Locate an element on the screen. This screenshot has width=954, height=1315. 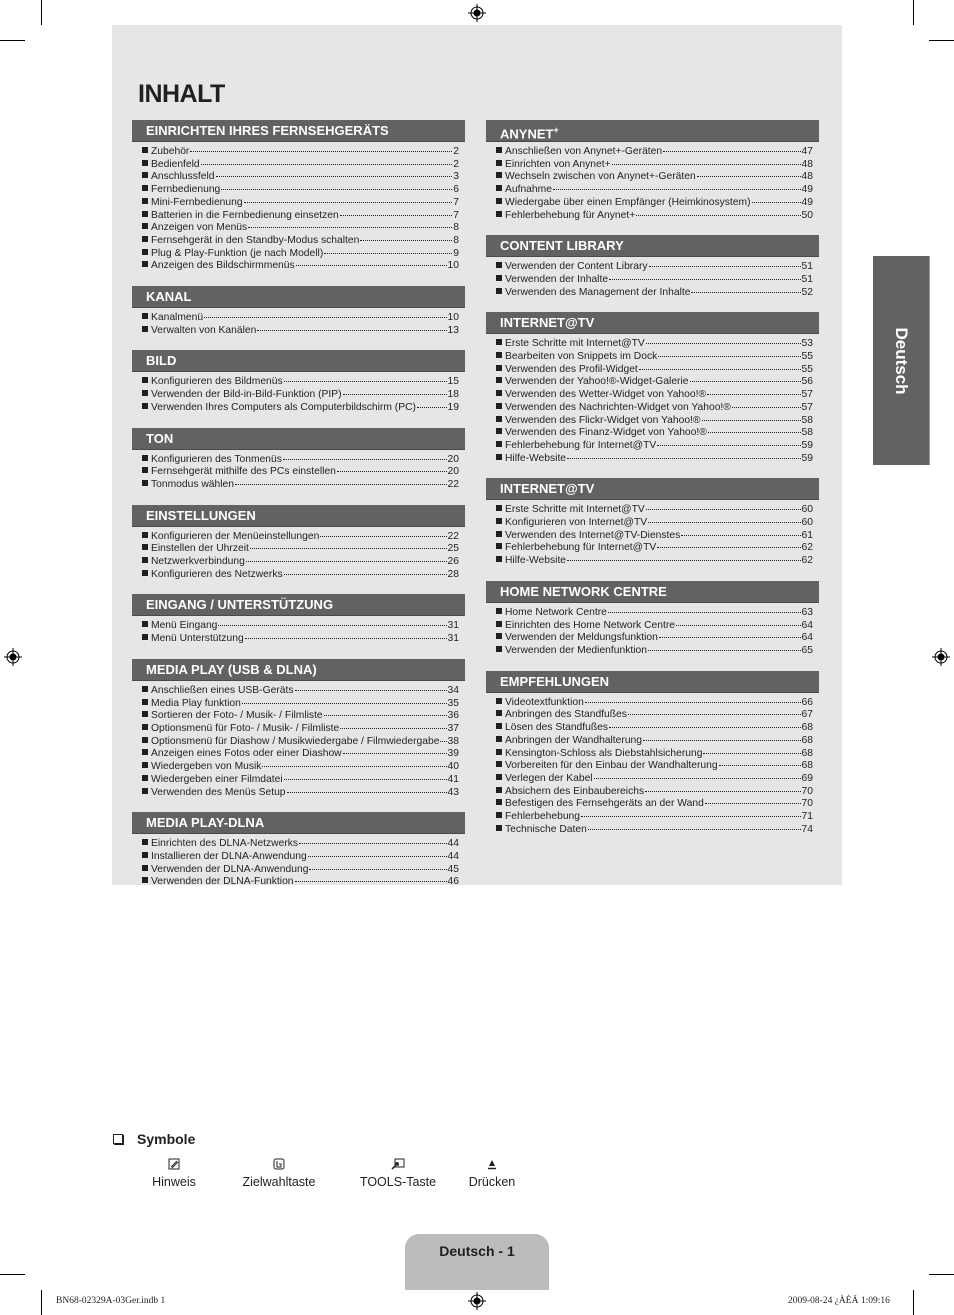
toc-entry: Fehlerbehebung für Internet@TV 59 is located at coordinates (657, 446).